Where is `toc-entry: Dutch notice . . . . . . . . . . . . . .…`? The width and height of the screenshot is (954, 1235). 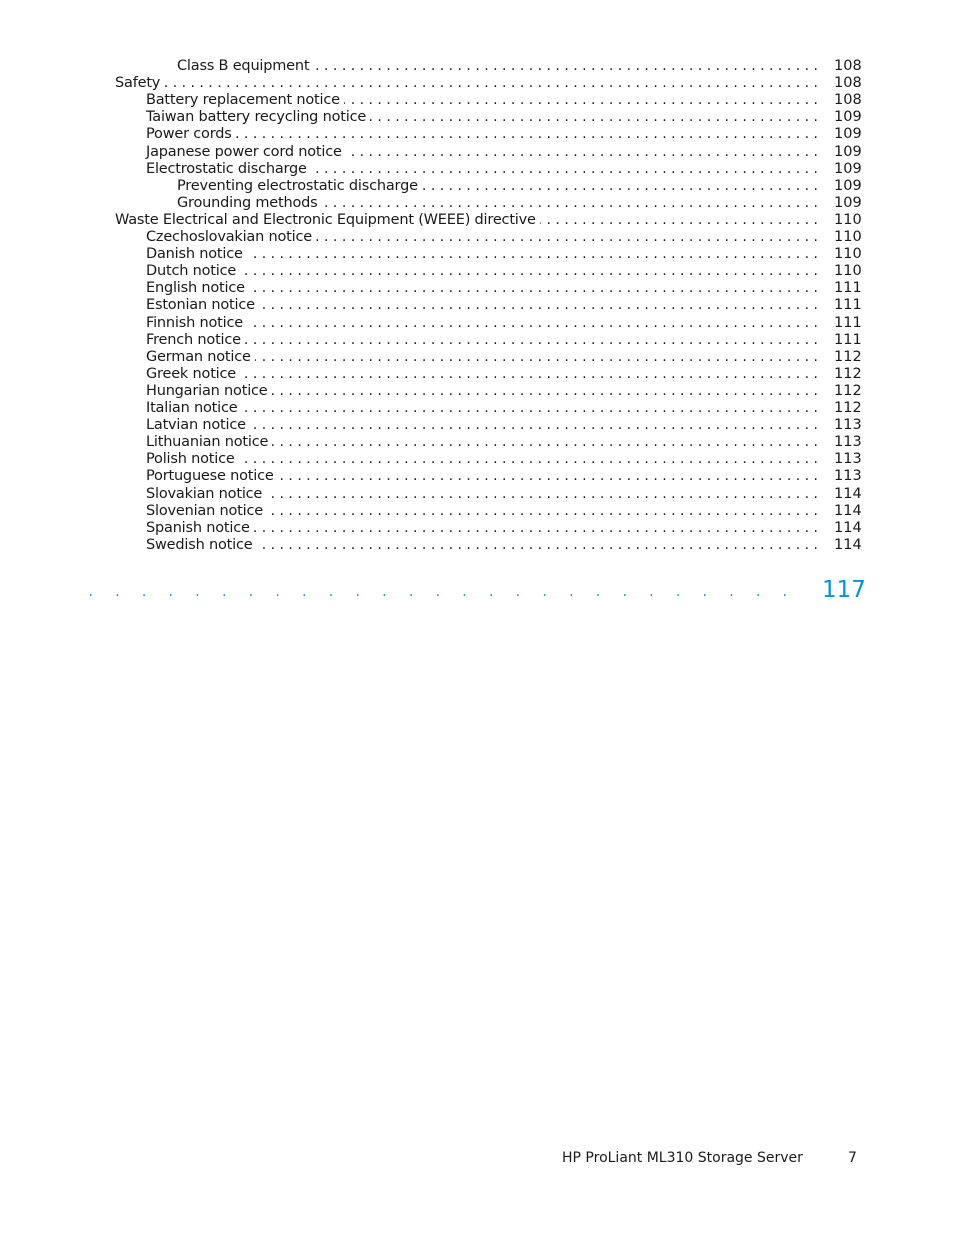
toc-entry: Dutch notice . . . . . . . . . . . . . .… is located at coordinates (477, 272).